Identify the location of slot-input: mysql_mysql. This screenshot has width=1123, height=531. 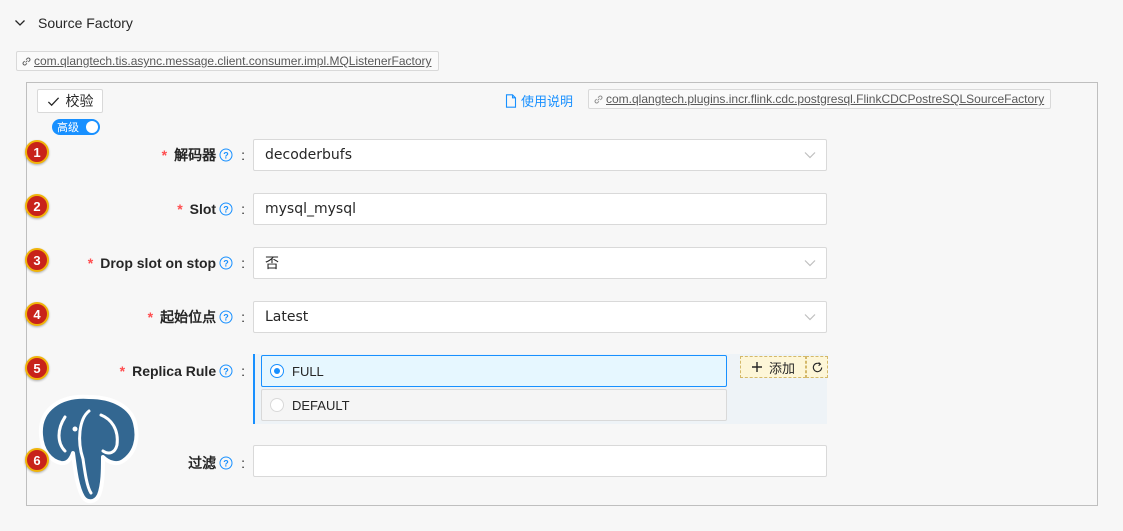
(540, 209).